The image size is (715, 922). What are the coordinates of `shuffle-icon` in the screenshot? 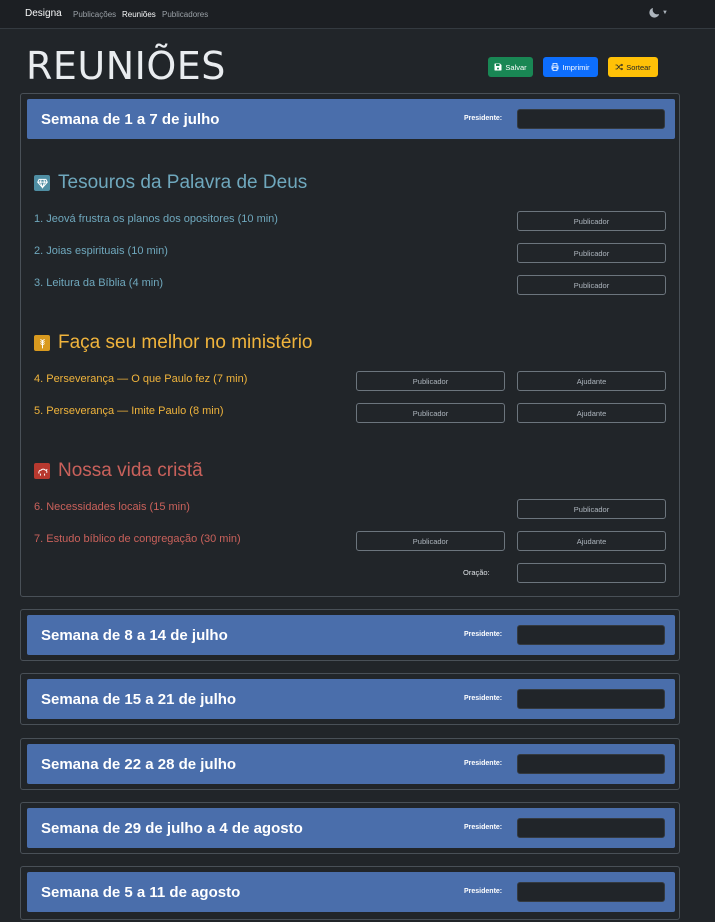 It's located at (619, 67).